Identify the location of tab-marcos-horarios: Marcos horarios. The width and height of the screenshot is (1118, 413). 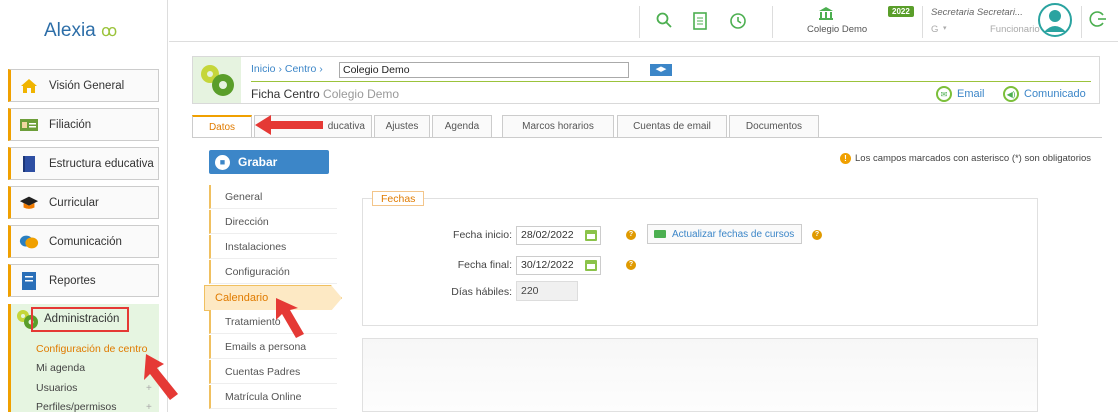
(558, 126).